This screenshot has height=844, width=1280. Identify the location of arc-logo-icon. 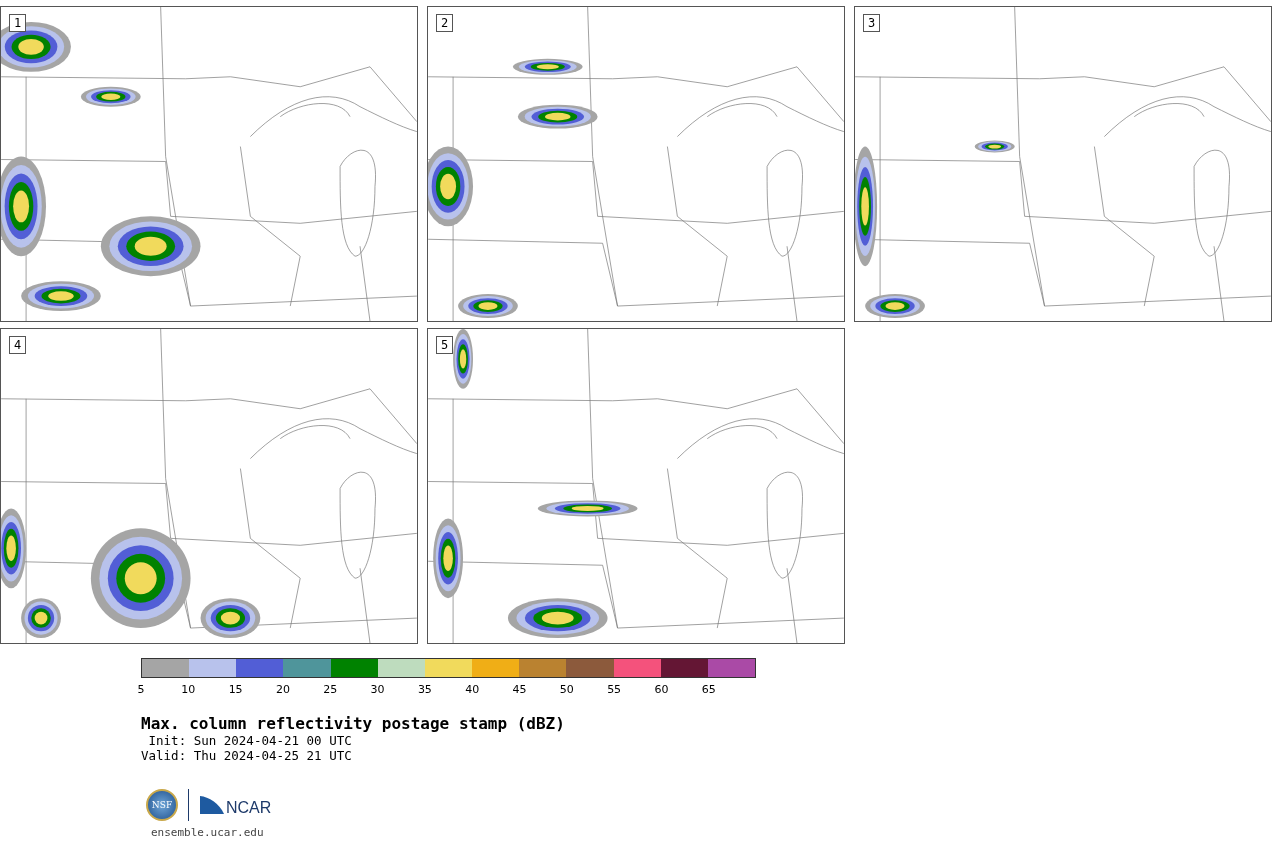
(212, 805).